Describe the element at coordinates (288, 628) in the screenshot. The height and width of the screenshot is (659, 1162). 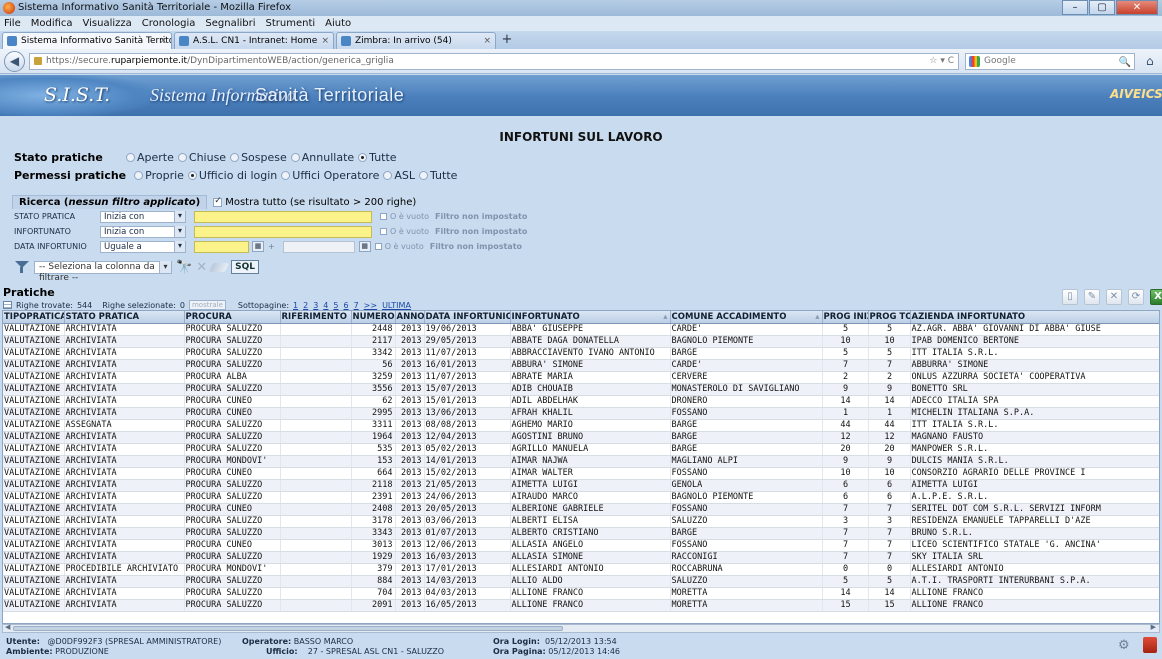
I see `scroll-thumb` at that location.